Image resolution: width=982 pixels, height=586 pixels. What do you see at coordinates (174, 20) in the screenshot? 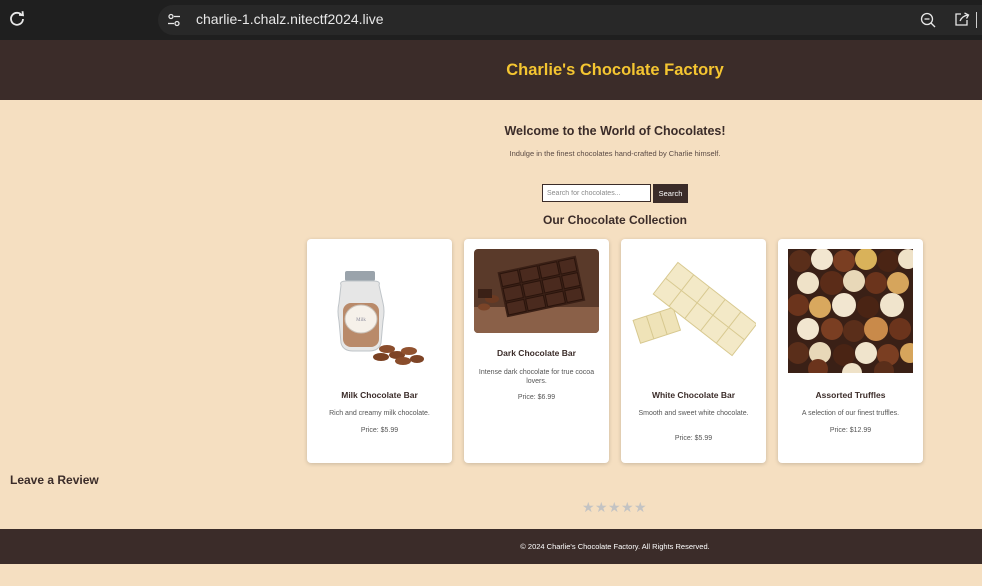
I see `site-settings-icon` at bounding box center [174, 20].